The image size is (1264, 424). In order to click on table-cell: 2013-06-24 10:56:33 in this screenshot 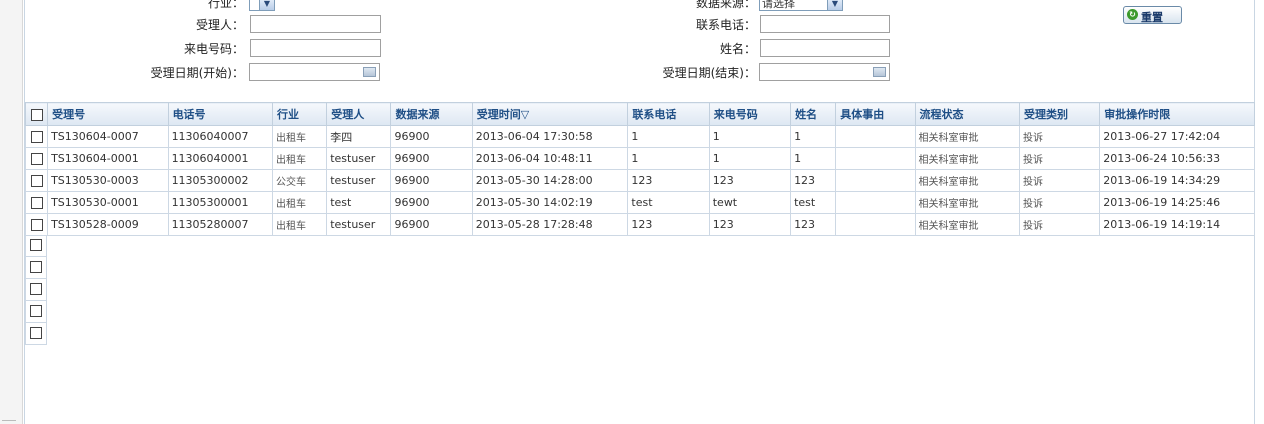, I will do `click(1177, 158)`.